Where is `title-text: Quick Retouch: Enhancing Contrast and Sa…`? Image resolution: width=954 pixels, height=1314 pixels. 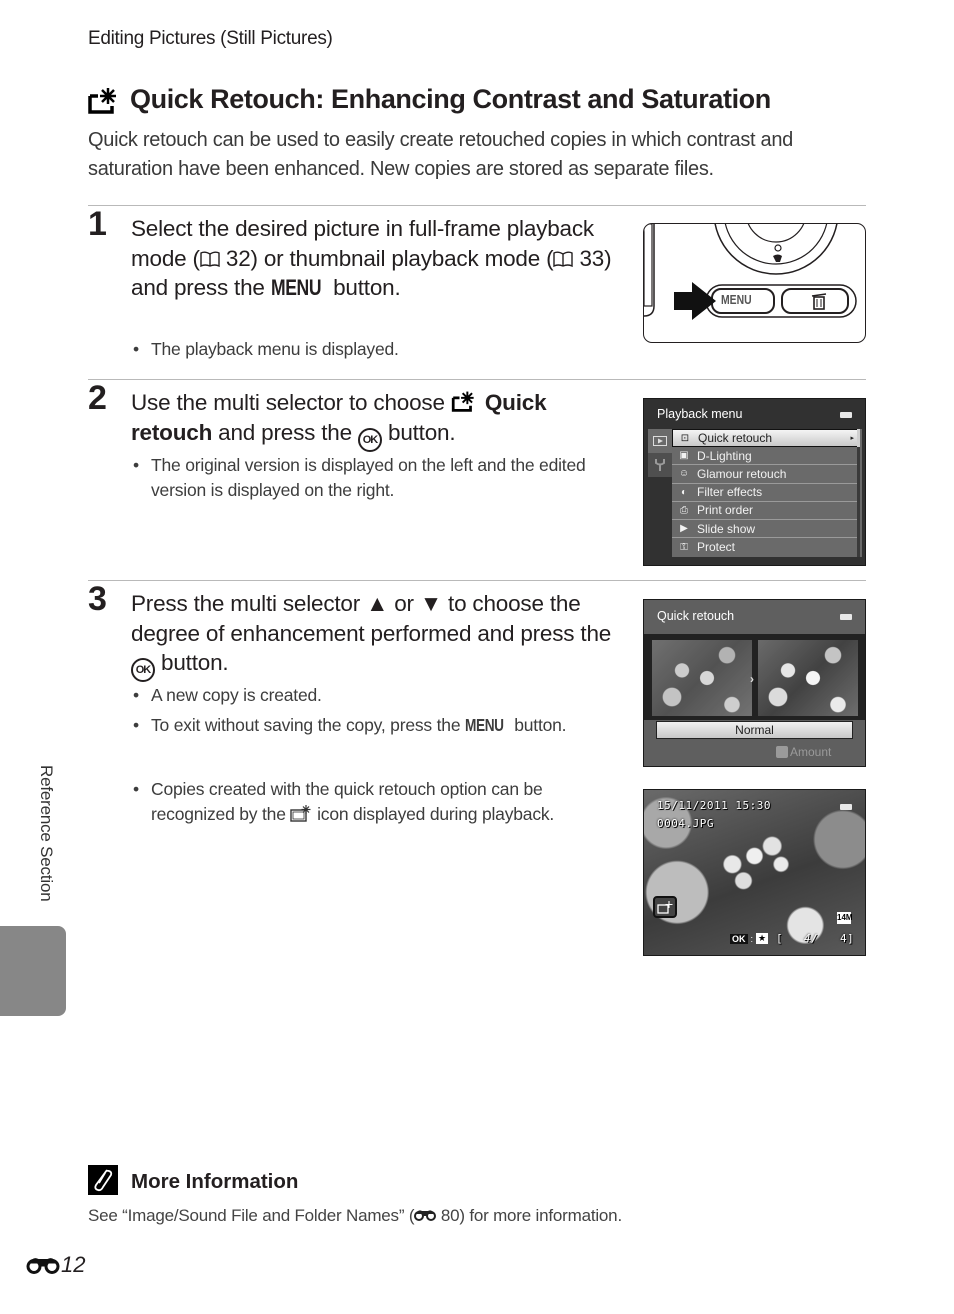
title-text: Quick Retouch: Enhancing Contrast and Sa… is located at coordinates (450, 99).